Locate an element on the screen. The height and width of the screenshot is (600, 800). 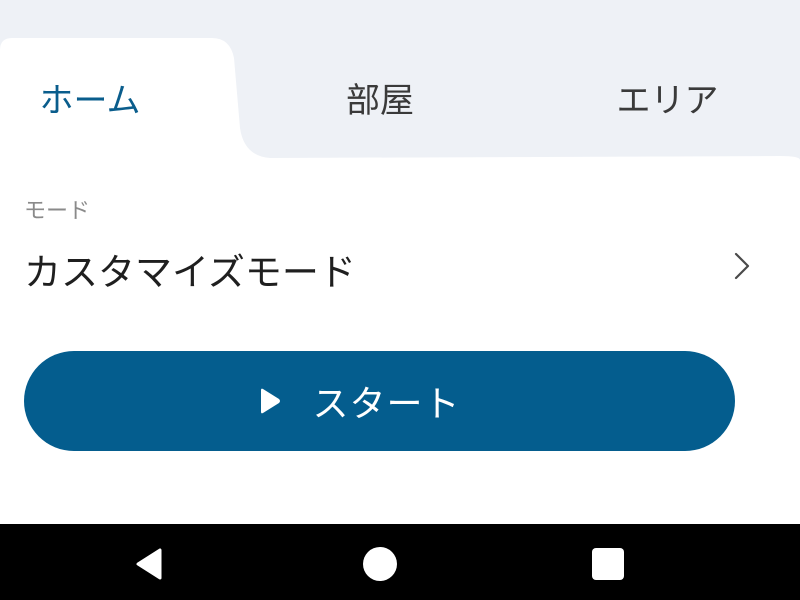
tab-area: エリア is located at coordinates (667, 97).